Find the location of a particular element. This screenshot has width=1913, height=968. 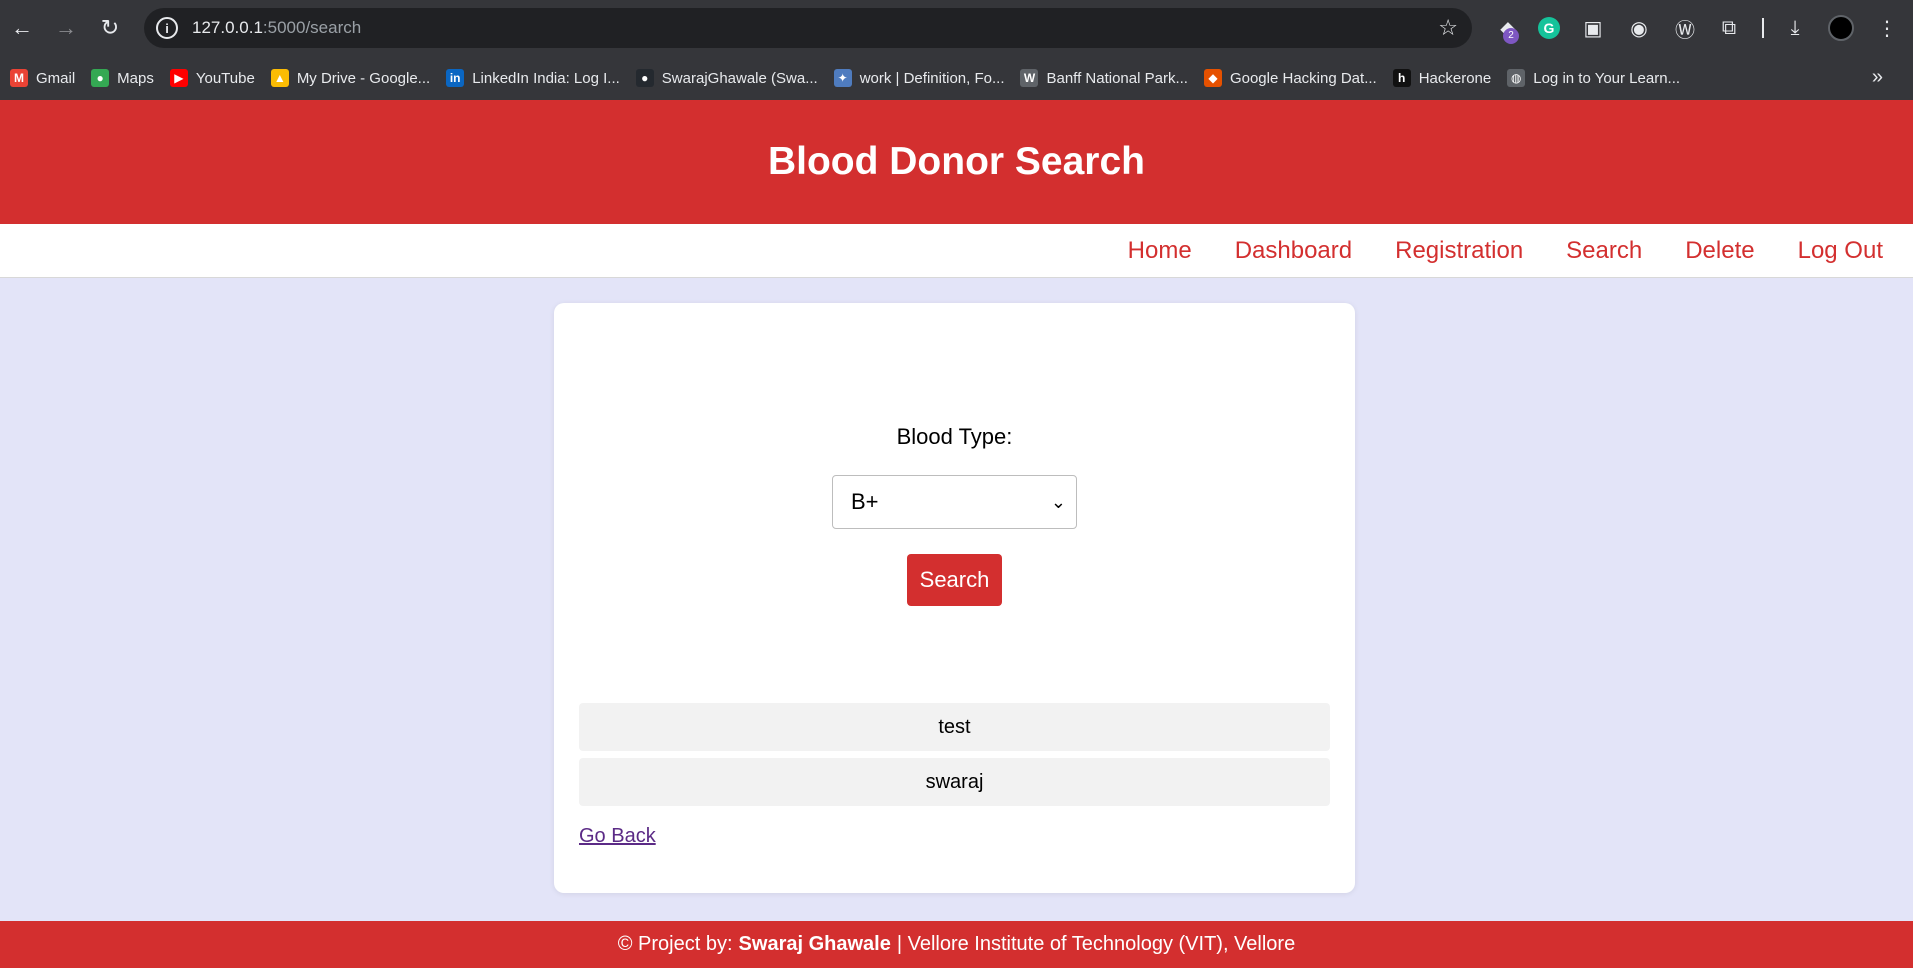

menu-icon: ⋮ is located at coordinates (1887, 28).